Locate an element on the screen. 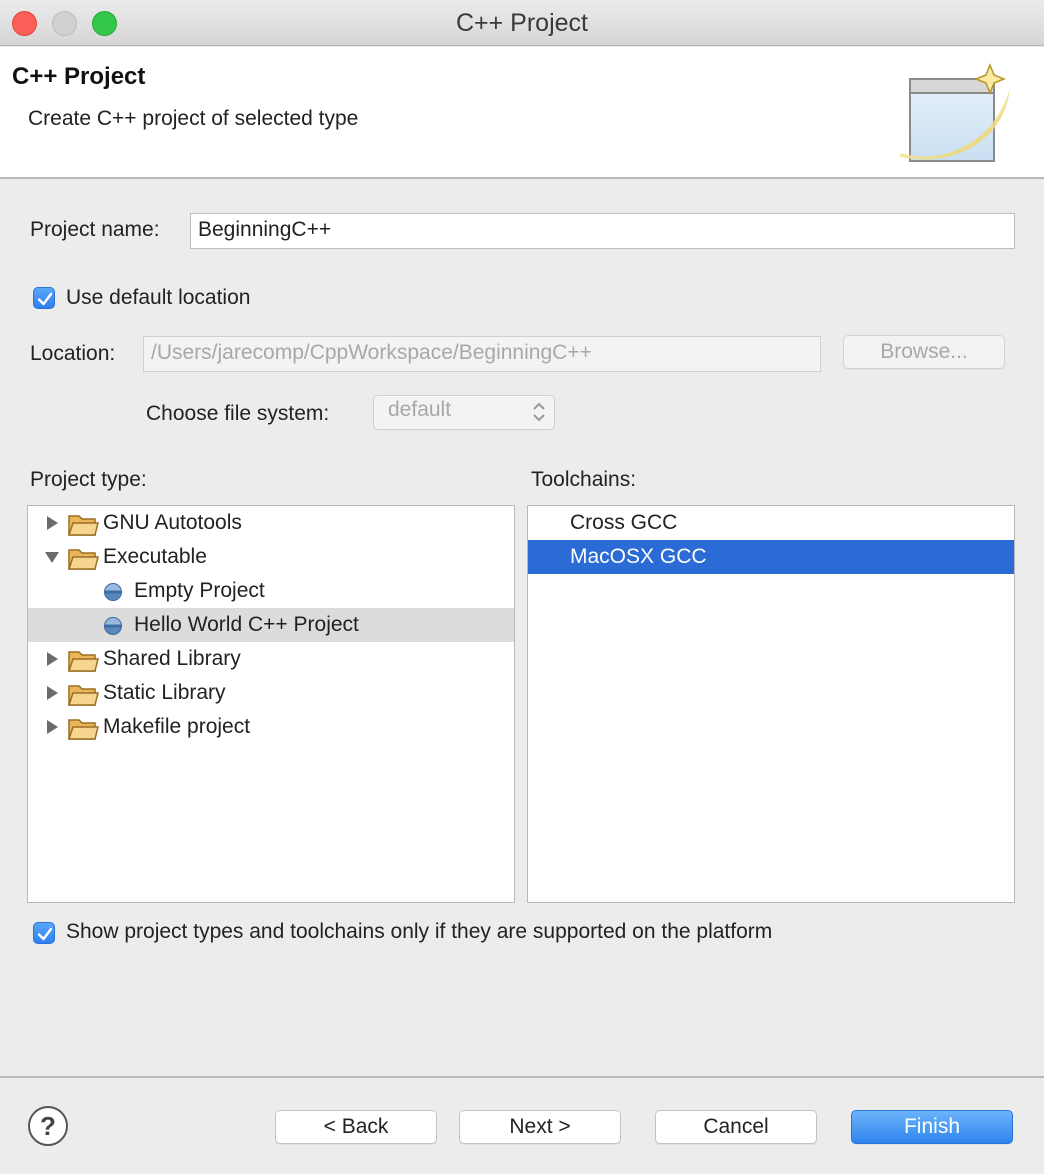 This screenshot has height=1174, width=1044. tree-item-shared-library: Shared Library is located at coordinates (271, 659).